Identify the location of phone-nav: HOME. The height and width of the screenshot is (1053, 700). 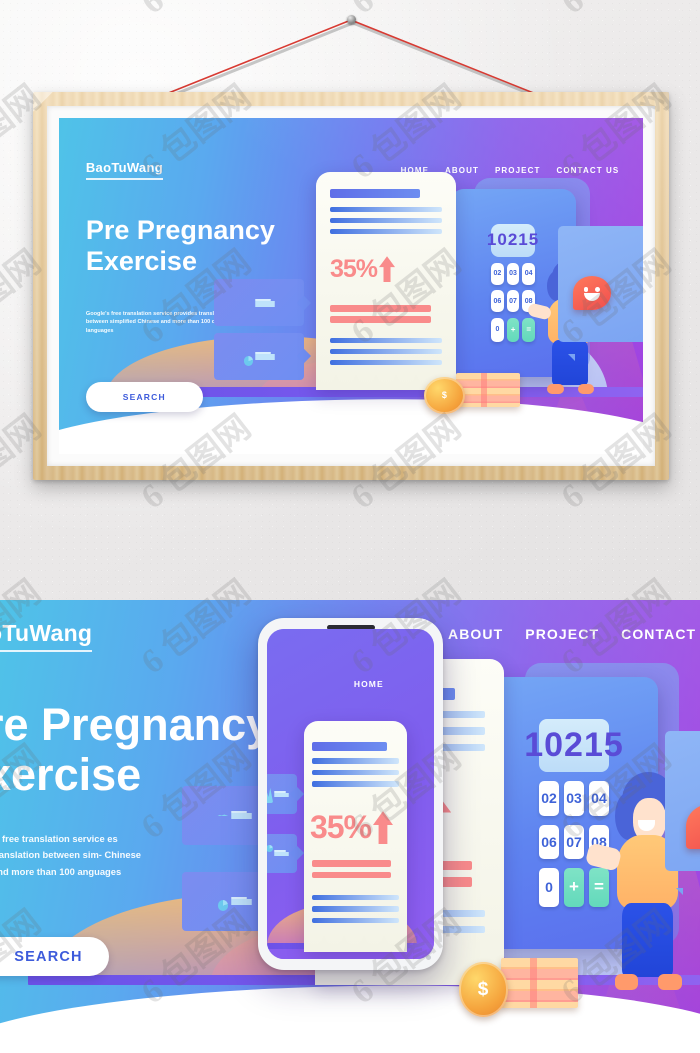
(369, 684).